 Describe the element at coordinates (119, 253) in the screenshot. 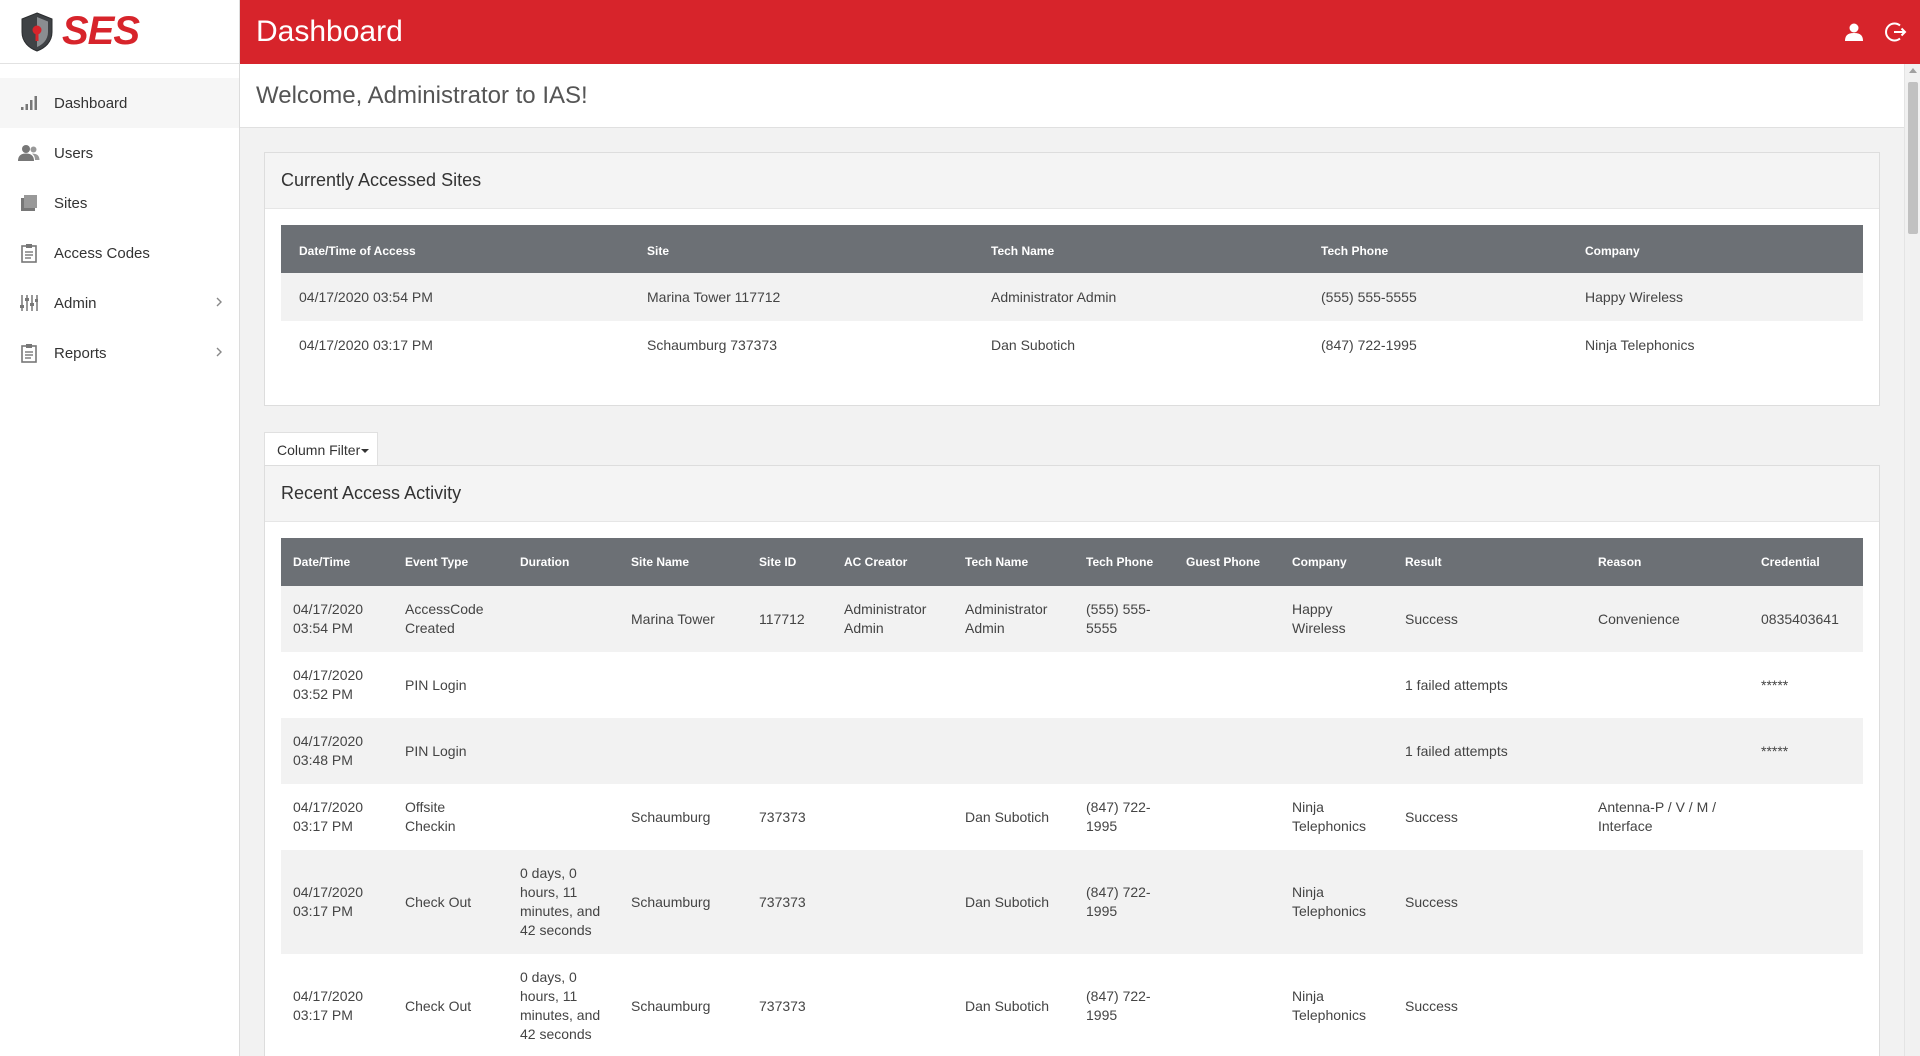

I see `sidebar-item-access-codes: Access Codes` at that location.